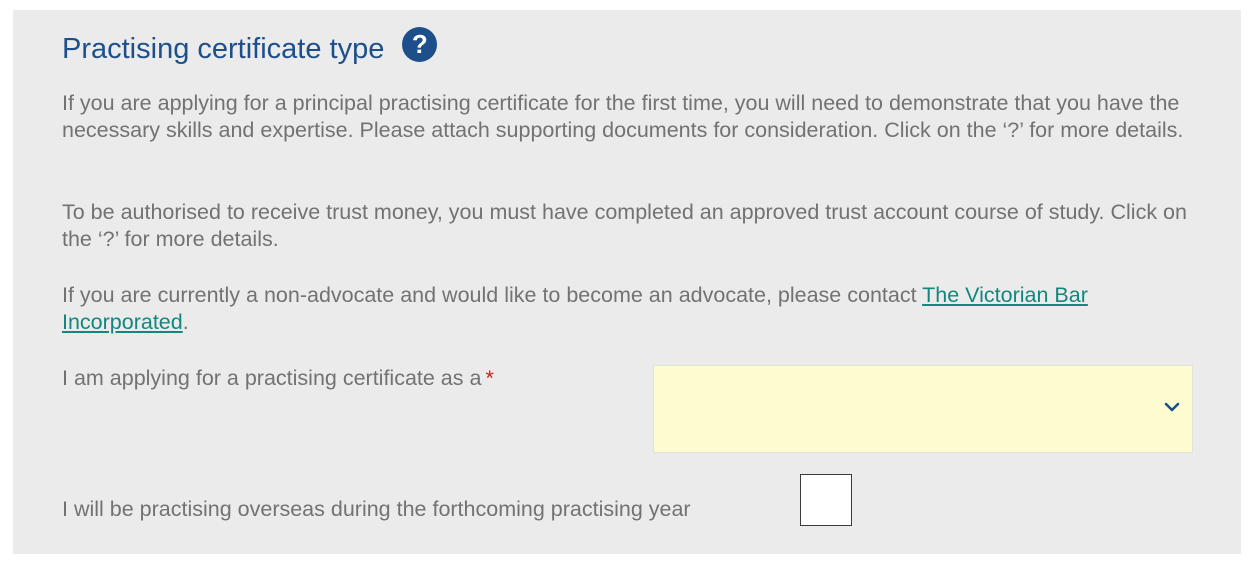  I want to click on required-marker: *, so click(489, 378).